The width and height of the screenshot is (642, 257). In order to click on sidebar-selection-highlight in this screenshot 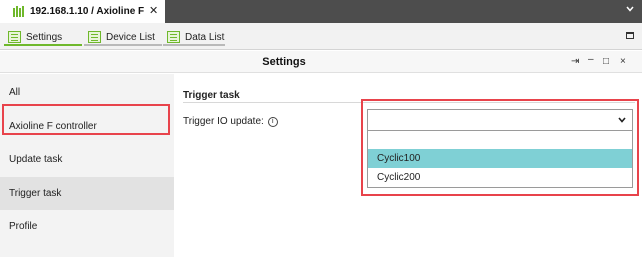, I will do `click(86, 119)`.